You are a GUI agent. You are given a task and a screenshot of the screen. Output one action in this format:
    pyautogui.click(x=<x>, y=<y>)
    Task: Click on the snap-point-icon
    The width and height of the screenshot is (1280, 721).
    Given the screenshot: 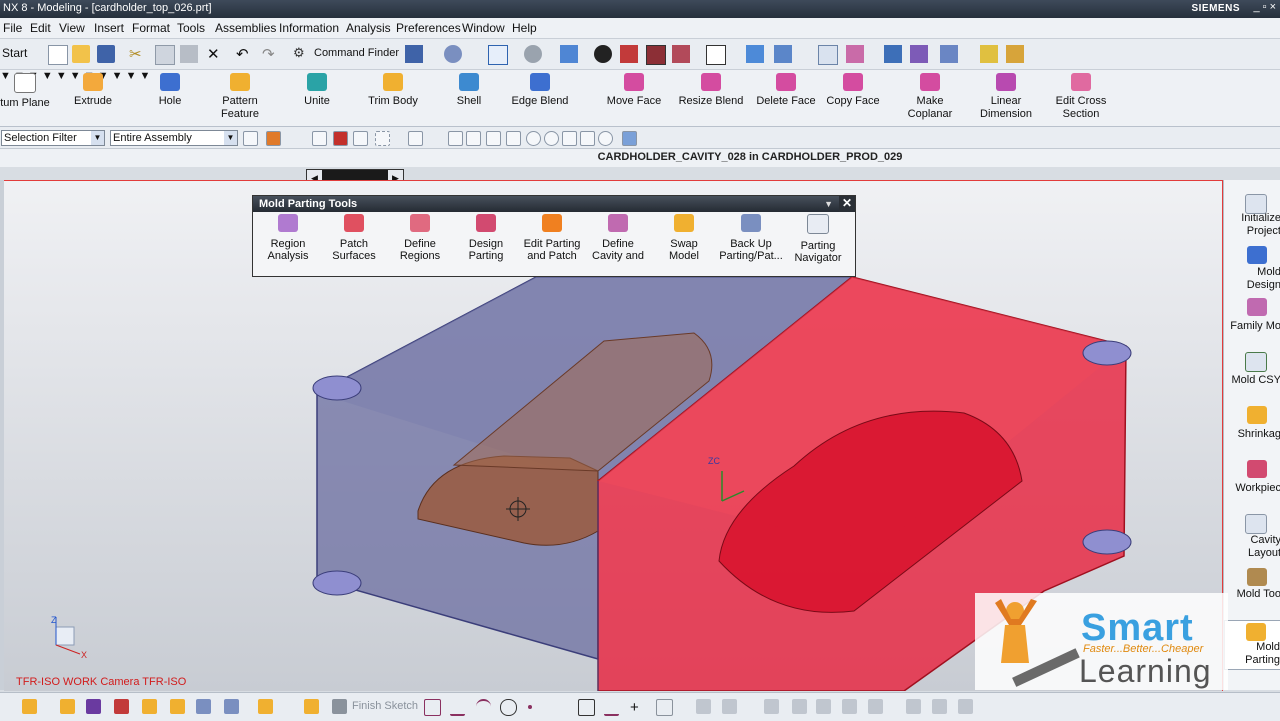 What is the action you would take?
    pyautogui.click(x=629, y=138)
    